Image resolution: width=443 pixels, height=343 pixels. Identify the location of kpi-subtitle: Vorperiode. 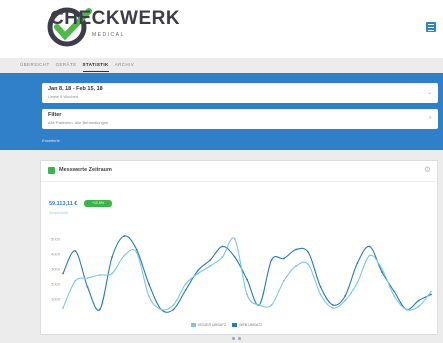
(59, 212).